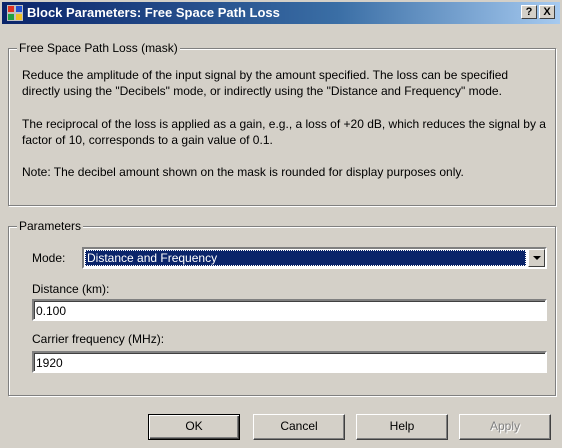  Describe the element at coordinates (49, 258) in the screenshot. I see `mode-label: Mode:` at that location.